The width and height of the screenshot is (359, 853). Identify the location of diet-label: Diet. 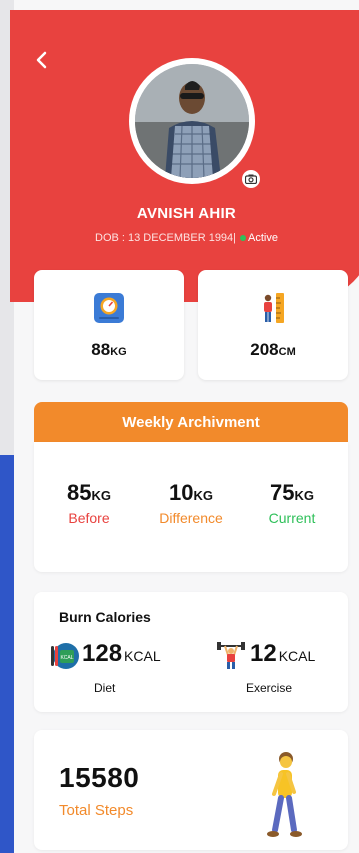
(105, 688).